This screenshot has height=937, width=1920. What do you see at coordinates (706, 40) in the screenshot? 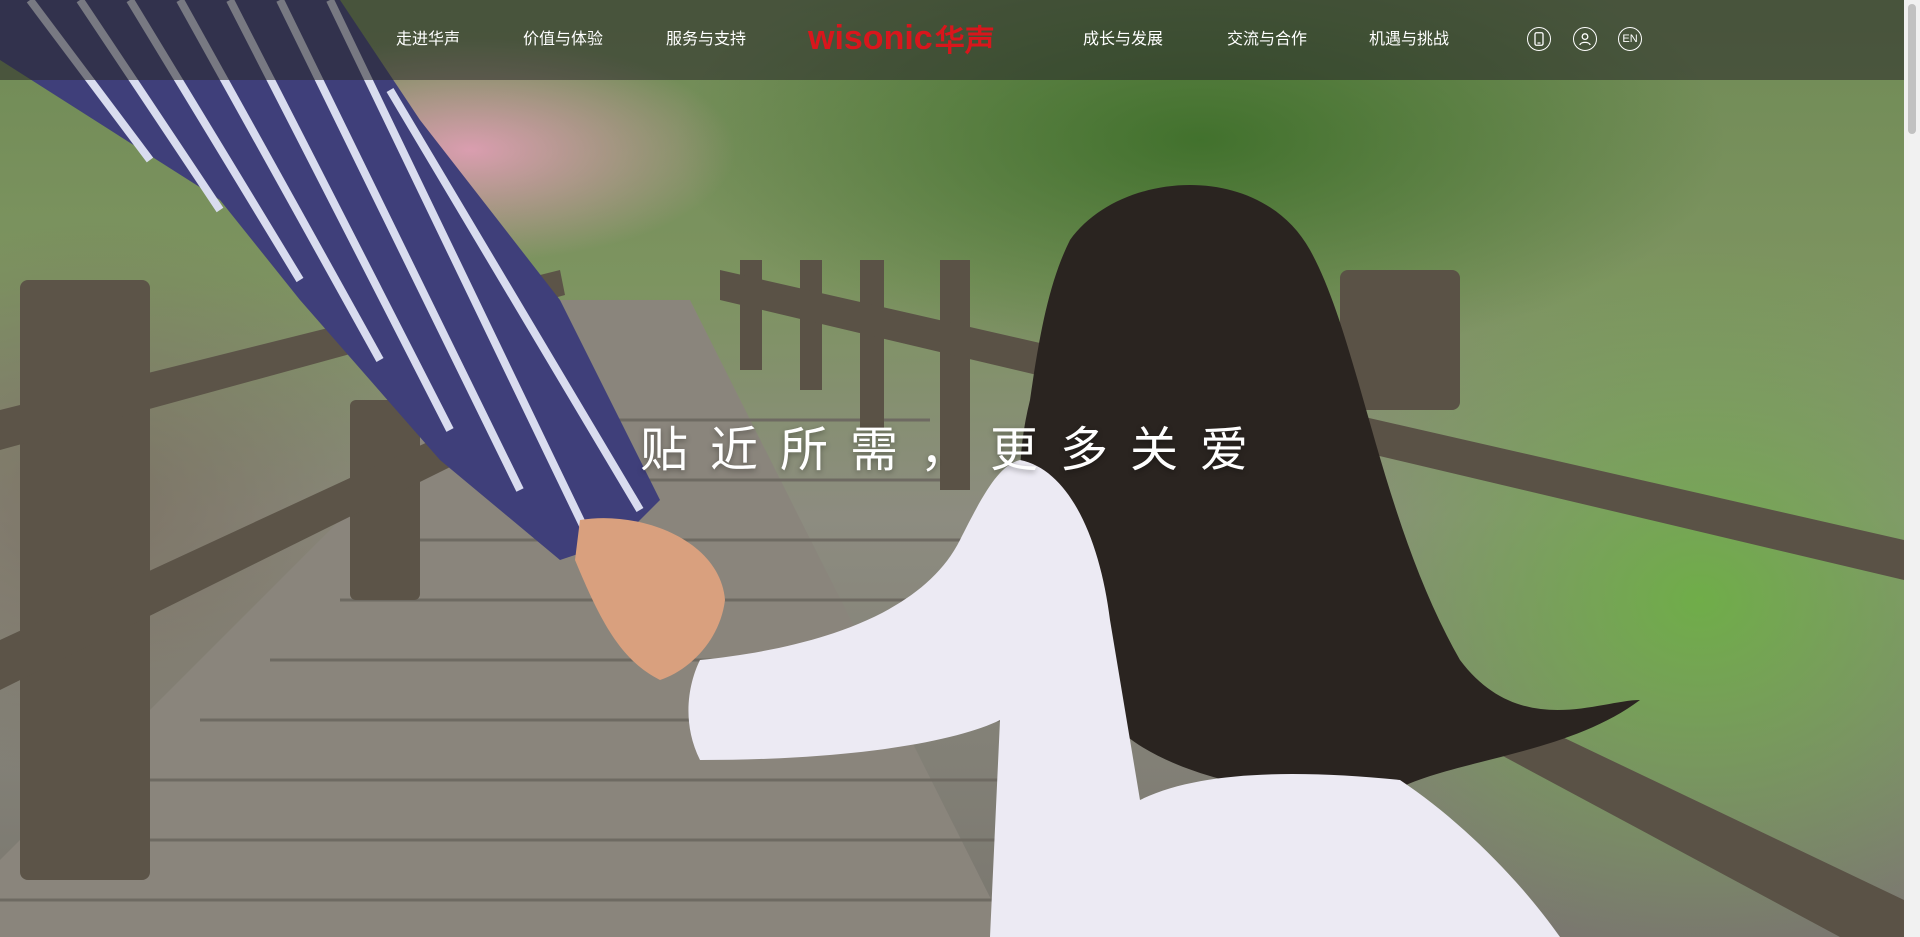
I see `nav-item-service-support: 服务与支持` at bounding box center [706, 40].